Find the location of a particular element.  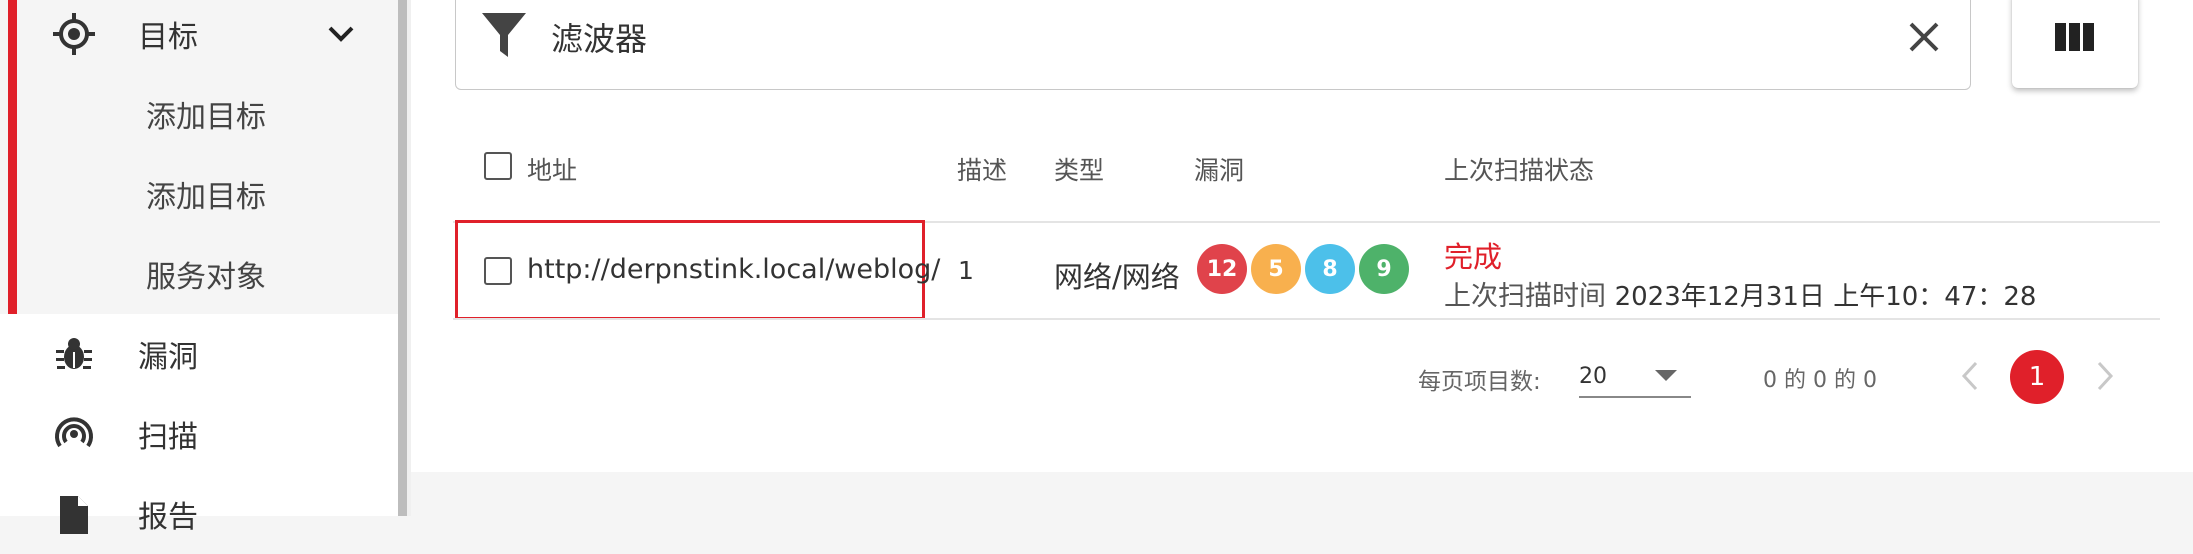

file-icon is located at coordinates (74, 514).